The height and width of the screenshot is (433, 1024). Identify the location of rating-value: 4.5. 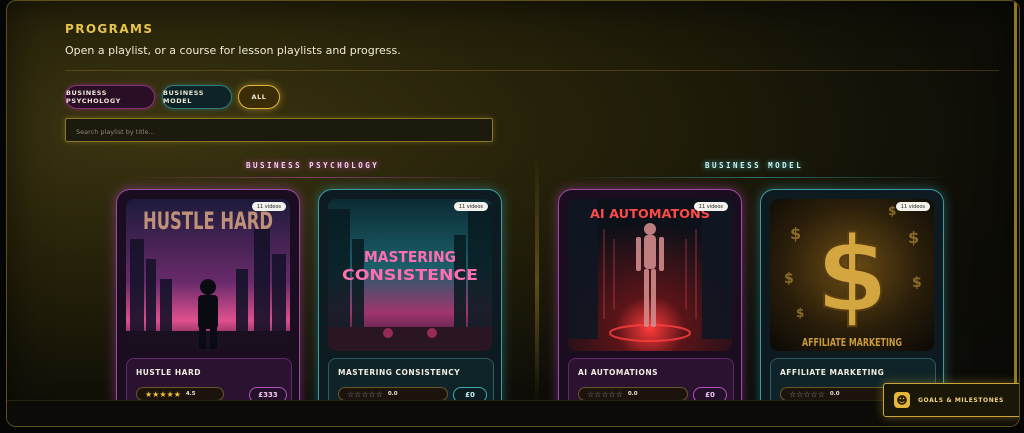
(190, 394).